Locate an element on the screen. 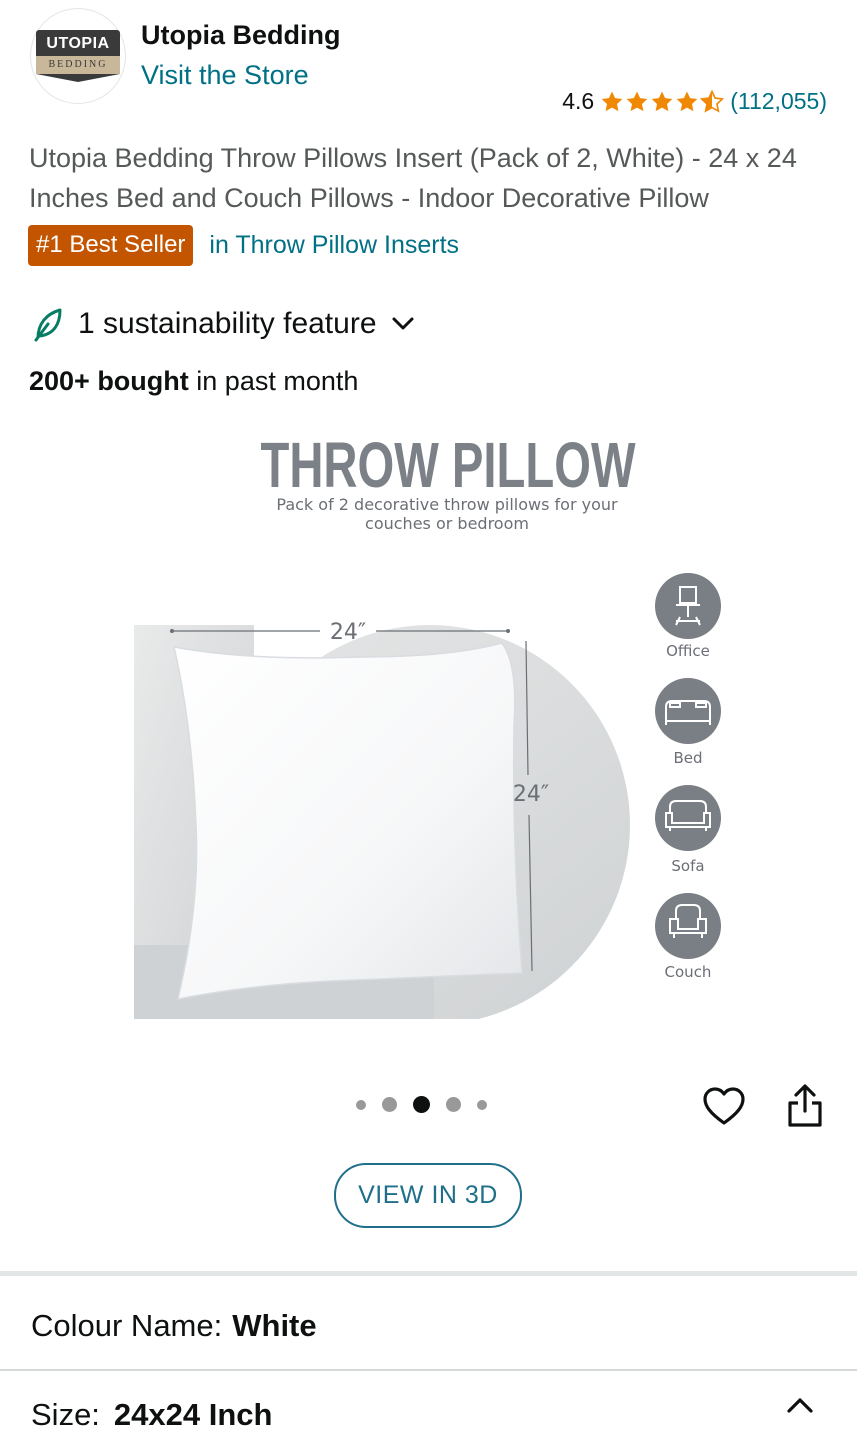  rating-row: 4.6 (112,055) is located at coordinates (694, 101).